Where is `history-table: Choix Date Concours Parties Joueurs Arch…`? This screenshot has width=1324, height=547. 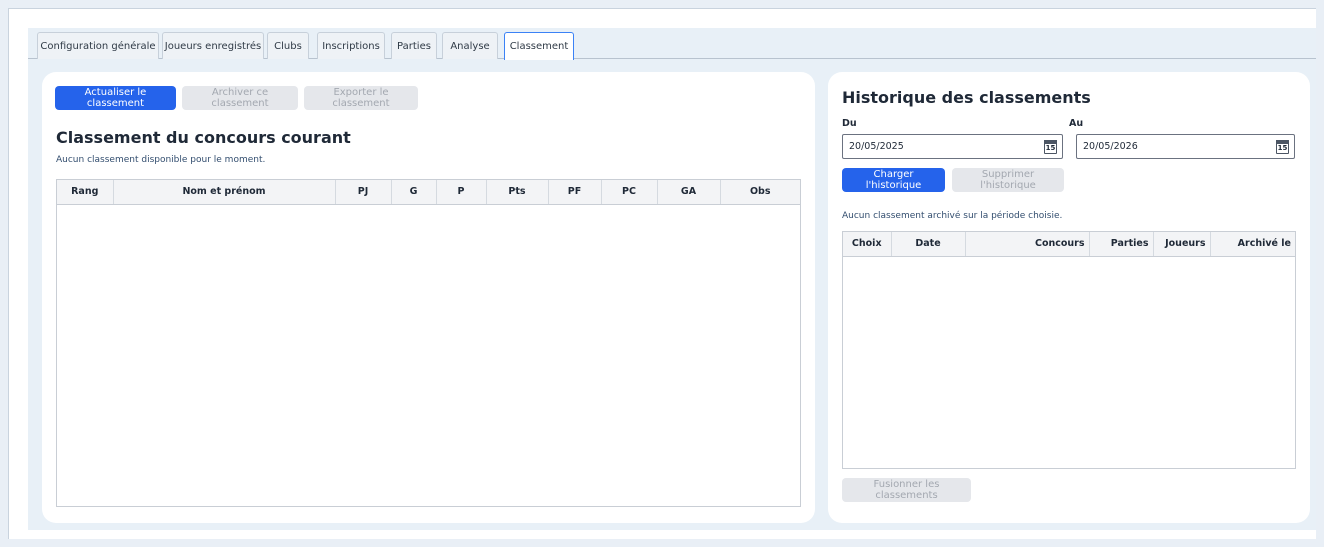
history-table: Choix Date Concours Parties Joueurs Arch… is located at coordinates (1069, 350).